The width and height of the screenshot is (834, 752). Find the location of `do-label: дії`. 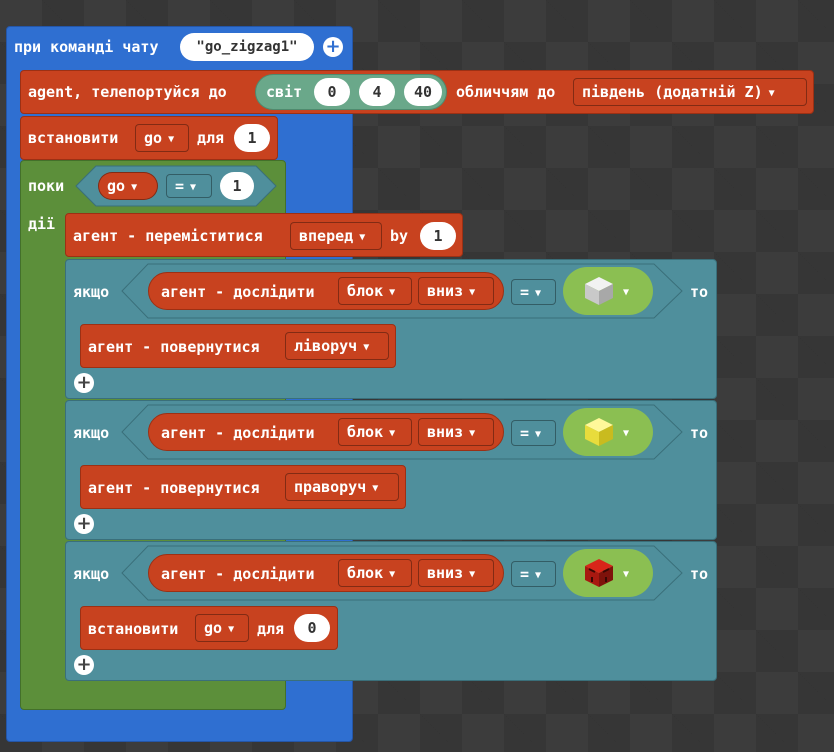

do-label: дії is located at coordinates (42, 224).